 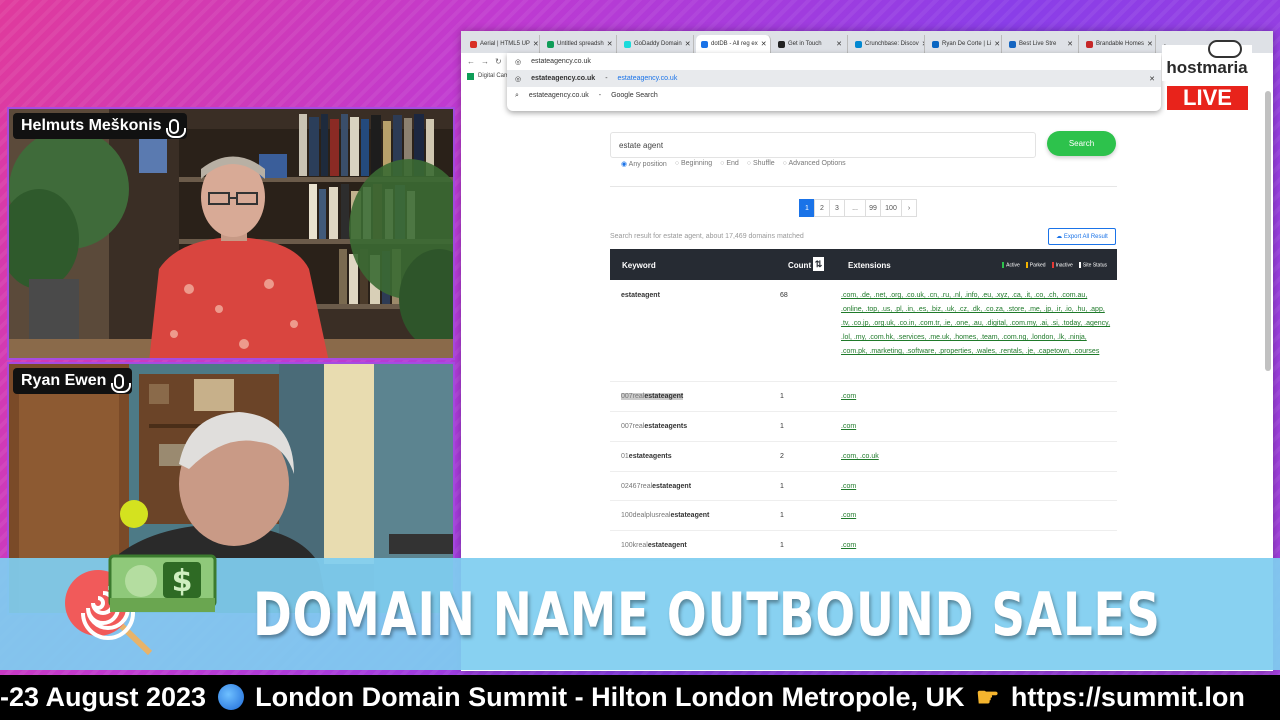 What do you see at coordinates (891, 208) in the screenshot?
I see `page-button: 100` at bounding box center [891, 208].